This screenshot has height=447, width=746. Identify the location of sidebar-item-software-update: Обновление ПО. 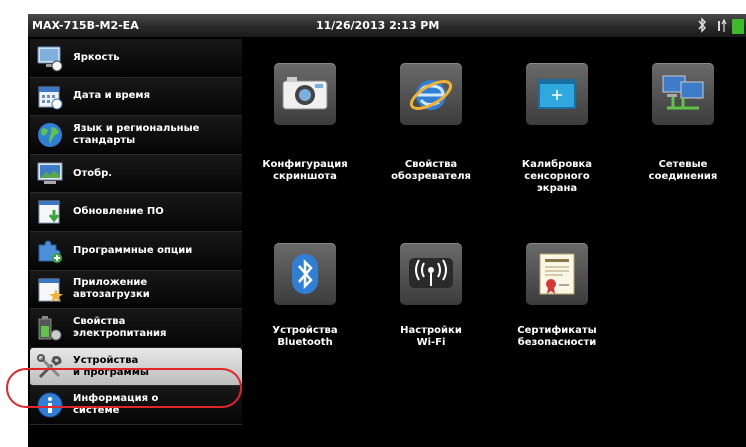
(136, 212).